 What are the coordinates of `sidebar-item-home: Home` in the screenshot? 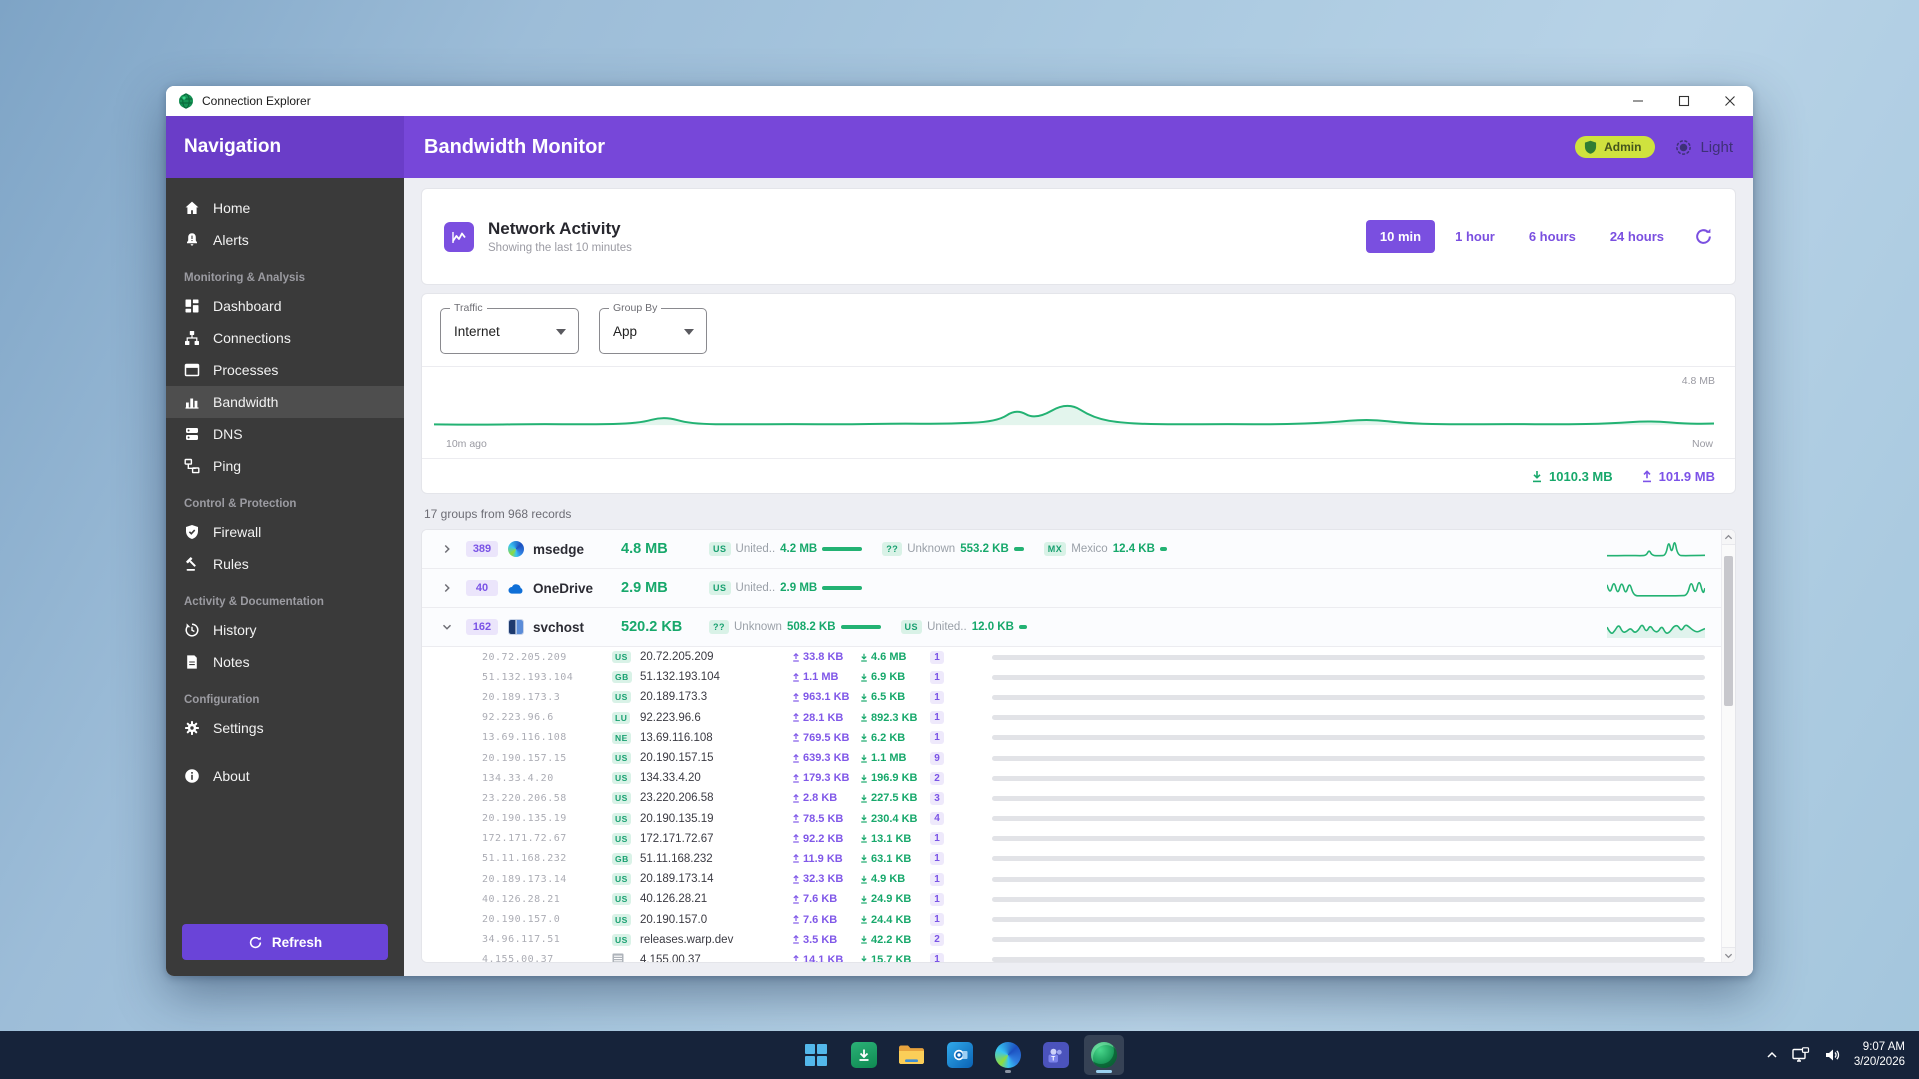 It's located at (285, 208).